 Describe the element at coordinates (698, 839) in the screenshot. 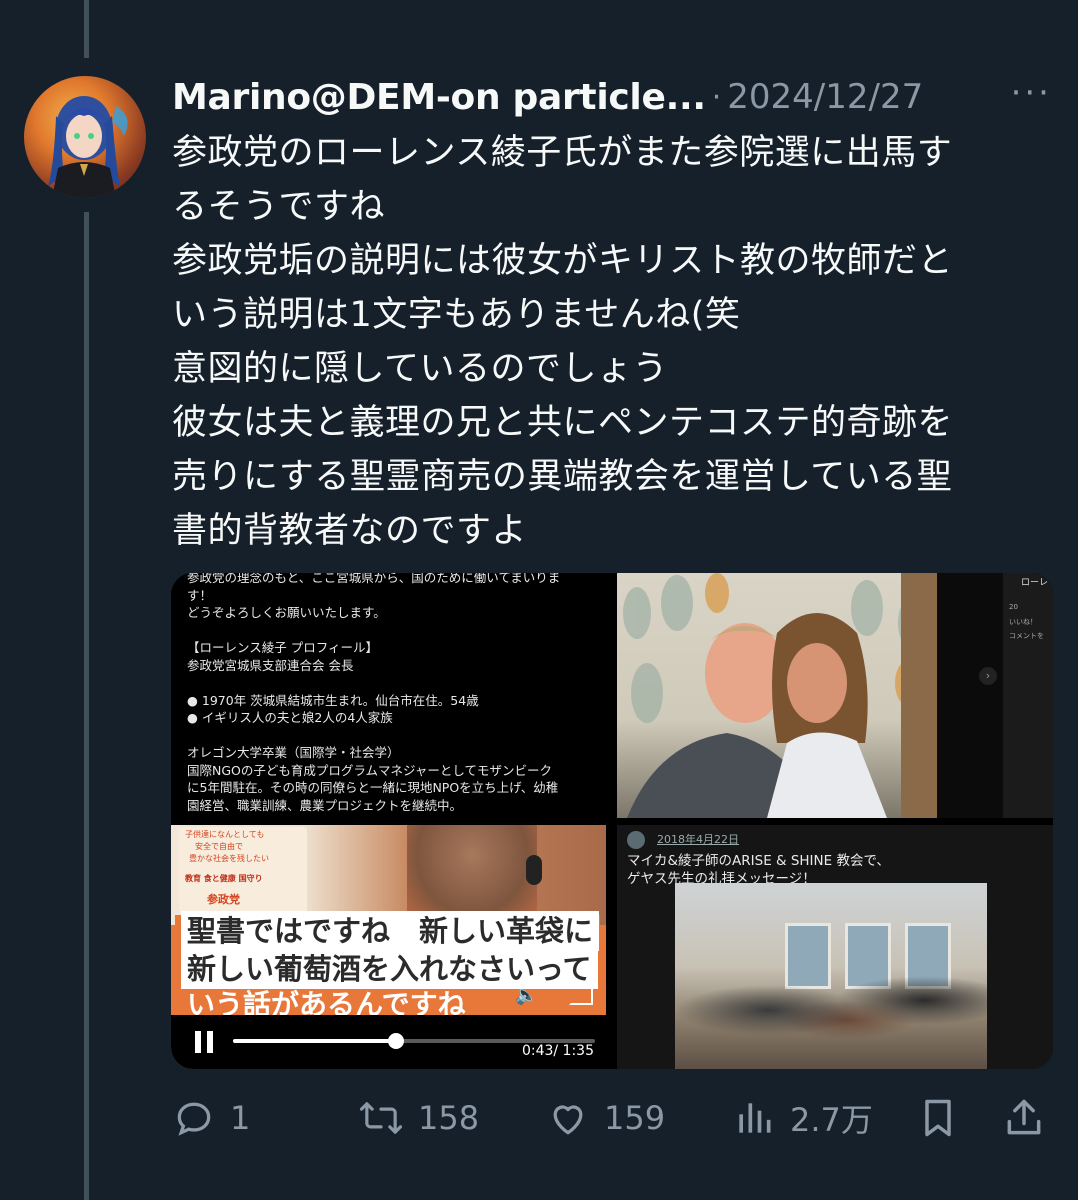

I see `post-date: 2018年4月22日` at that location.